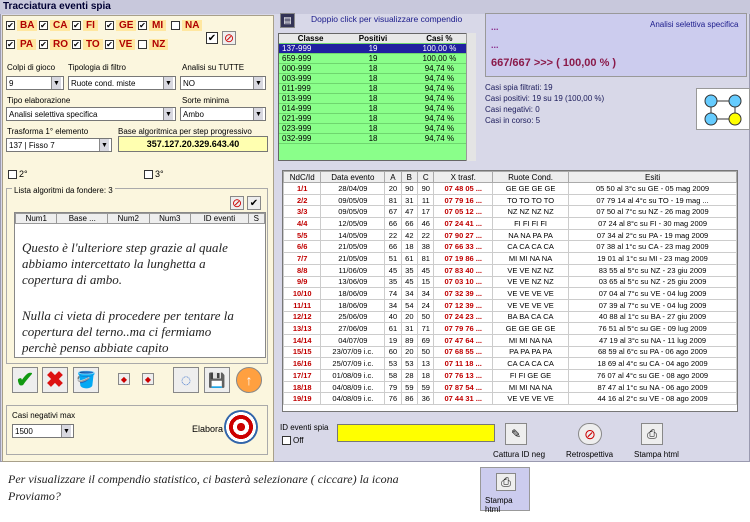  What do you see at coordinates (124, 379) in the screenshot?
I see `small-red-icon-1: ◆` at bounding box center [124, 379].